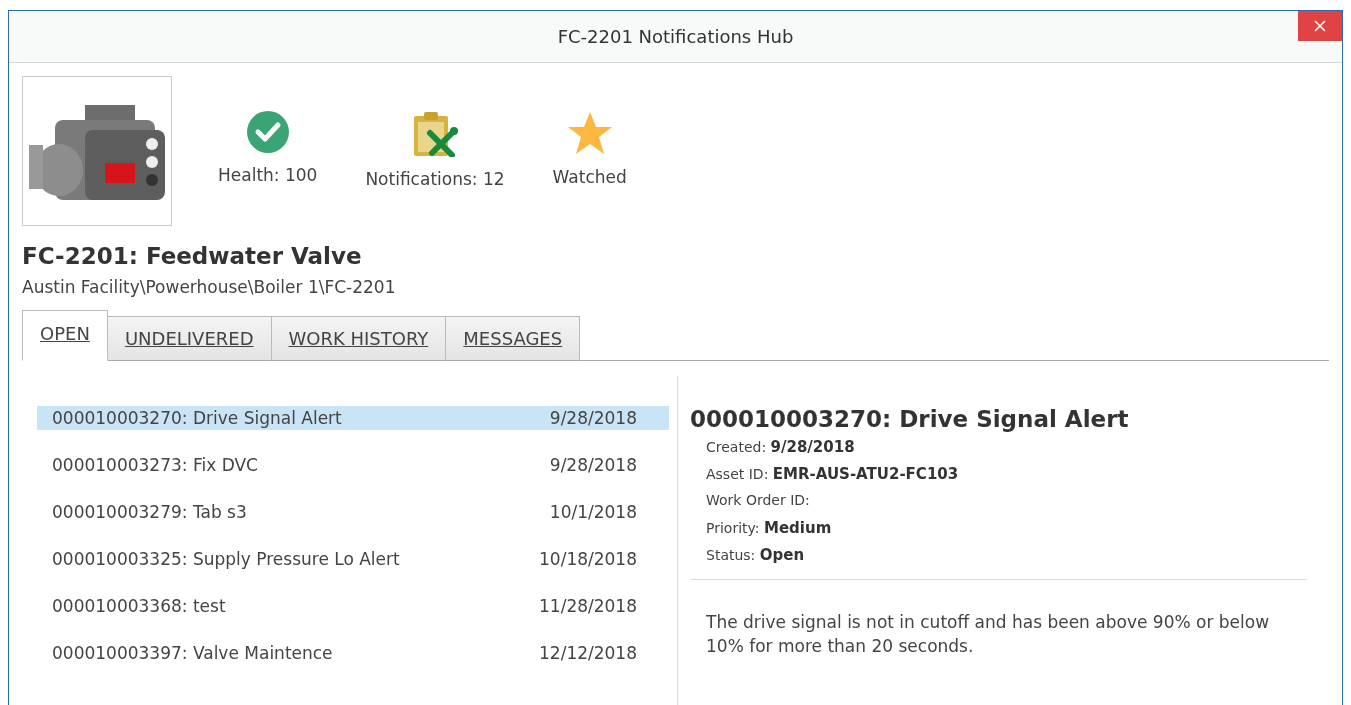 This screenshot has height=705, width=1351. I want to click on close-button, so click(1320, 26).